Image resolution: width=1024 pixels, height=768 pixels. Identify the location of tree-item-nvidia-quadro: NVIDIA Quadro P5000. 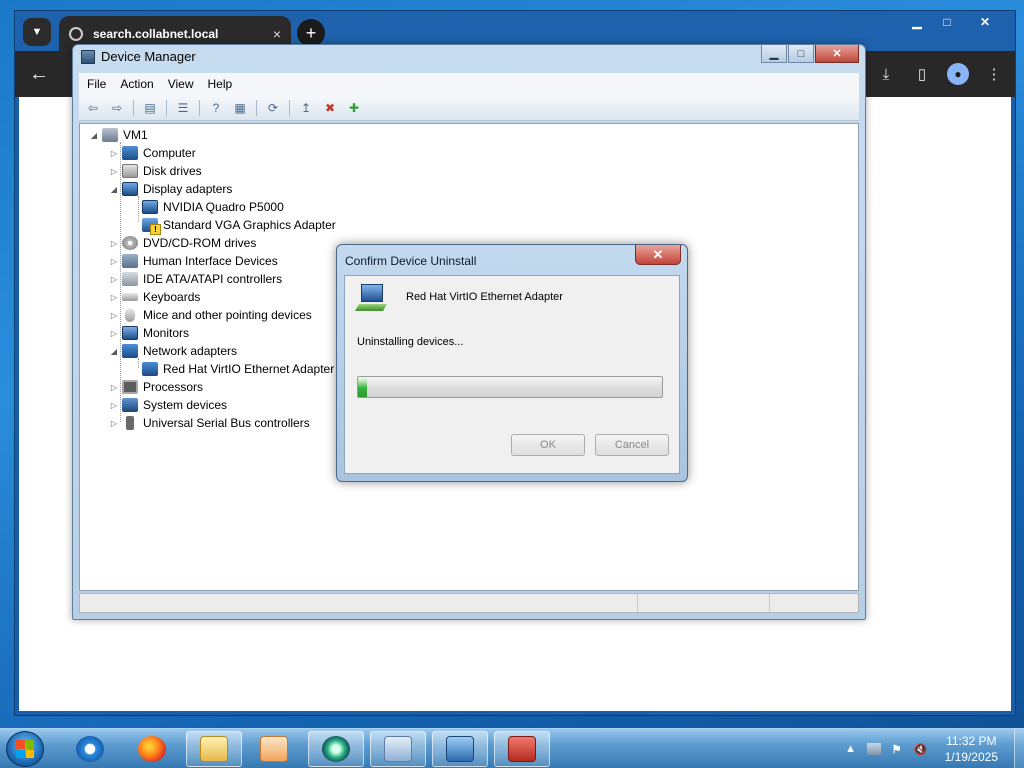
(206, 207).